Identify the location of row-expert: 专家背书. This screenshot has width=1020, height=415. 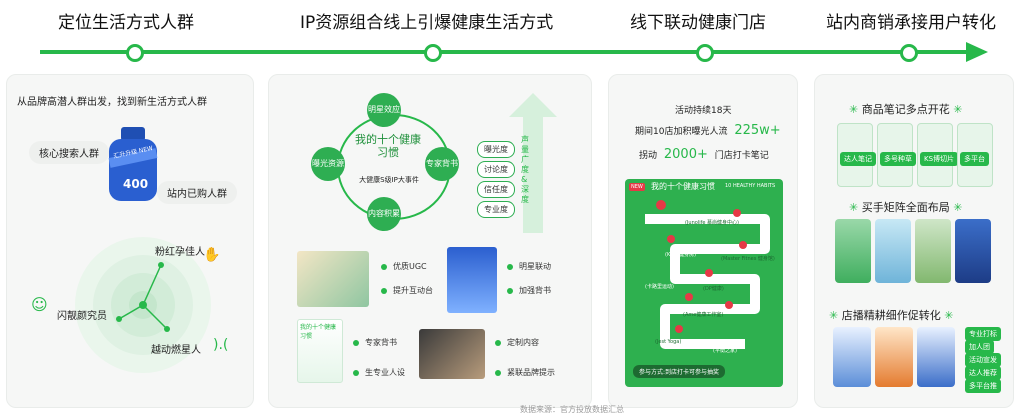
(375, 342).